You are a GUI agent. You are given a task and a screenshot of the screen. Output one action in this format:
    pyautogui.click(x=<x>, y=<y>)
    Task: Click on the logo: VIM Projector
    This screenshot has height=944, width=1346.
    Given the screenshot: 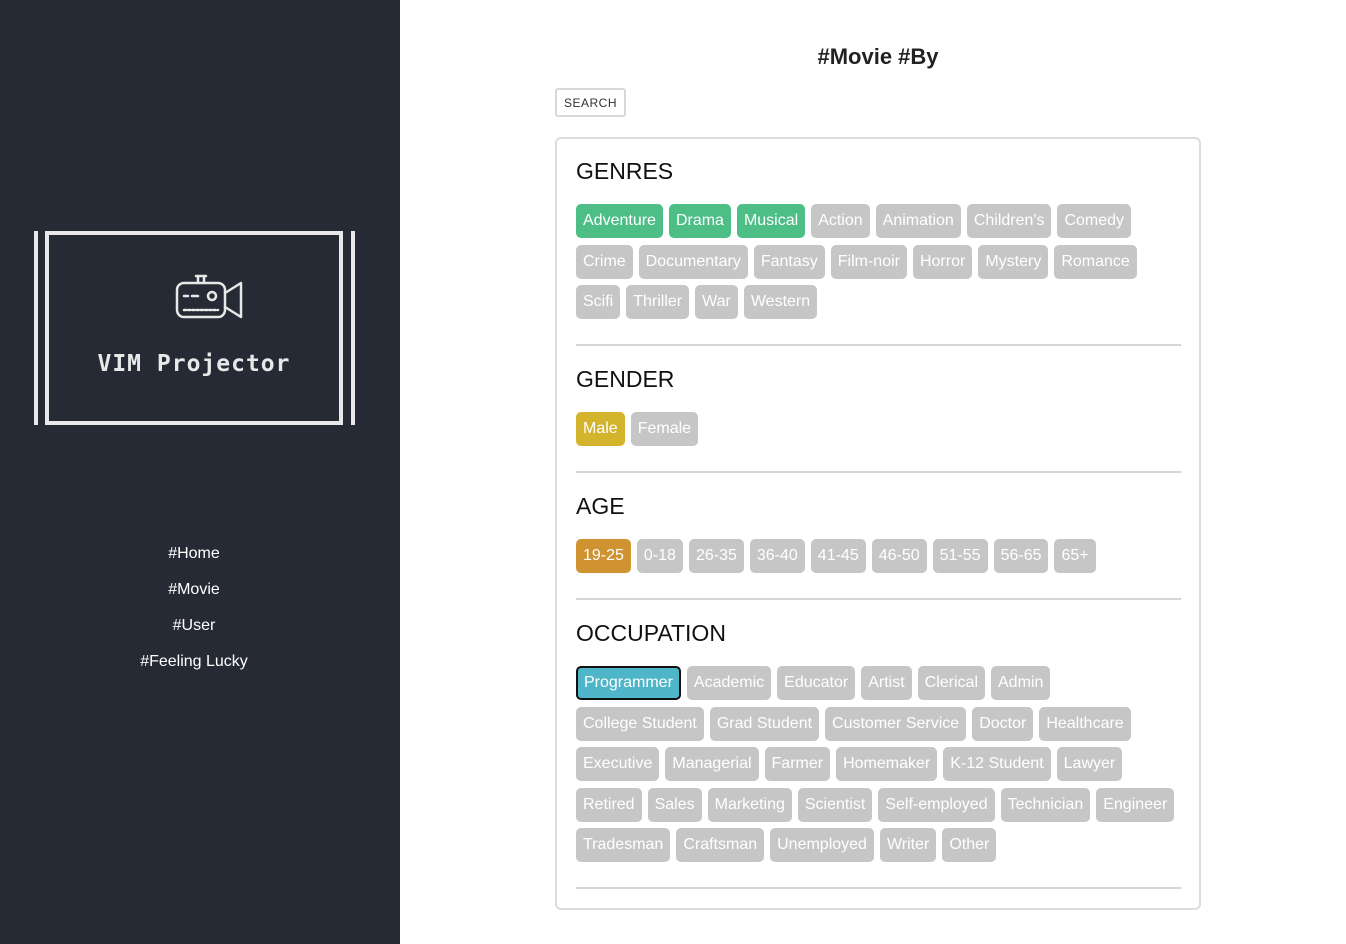 What is the action you would take?
    pyautogui.click(x=194, y=328)
    